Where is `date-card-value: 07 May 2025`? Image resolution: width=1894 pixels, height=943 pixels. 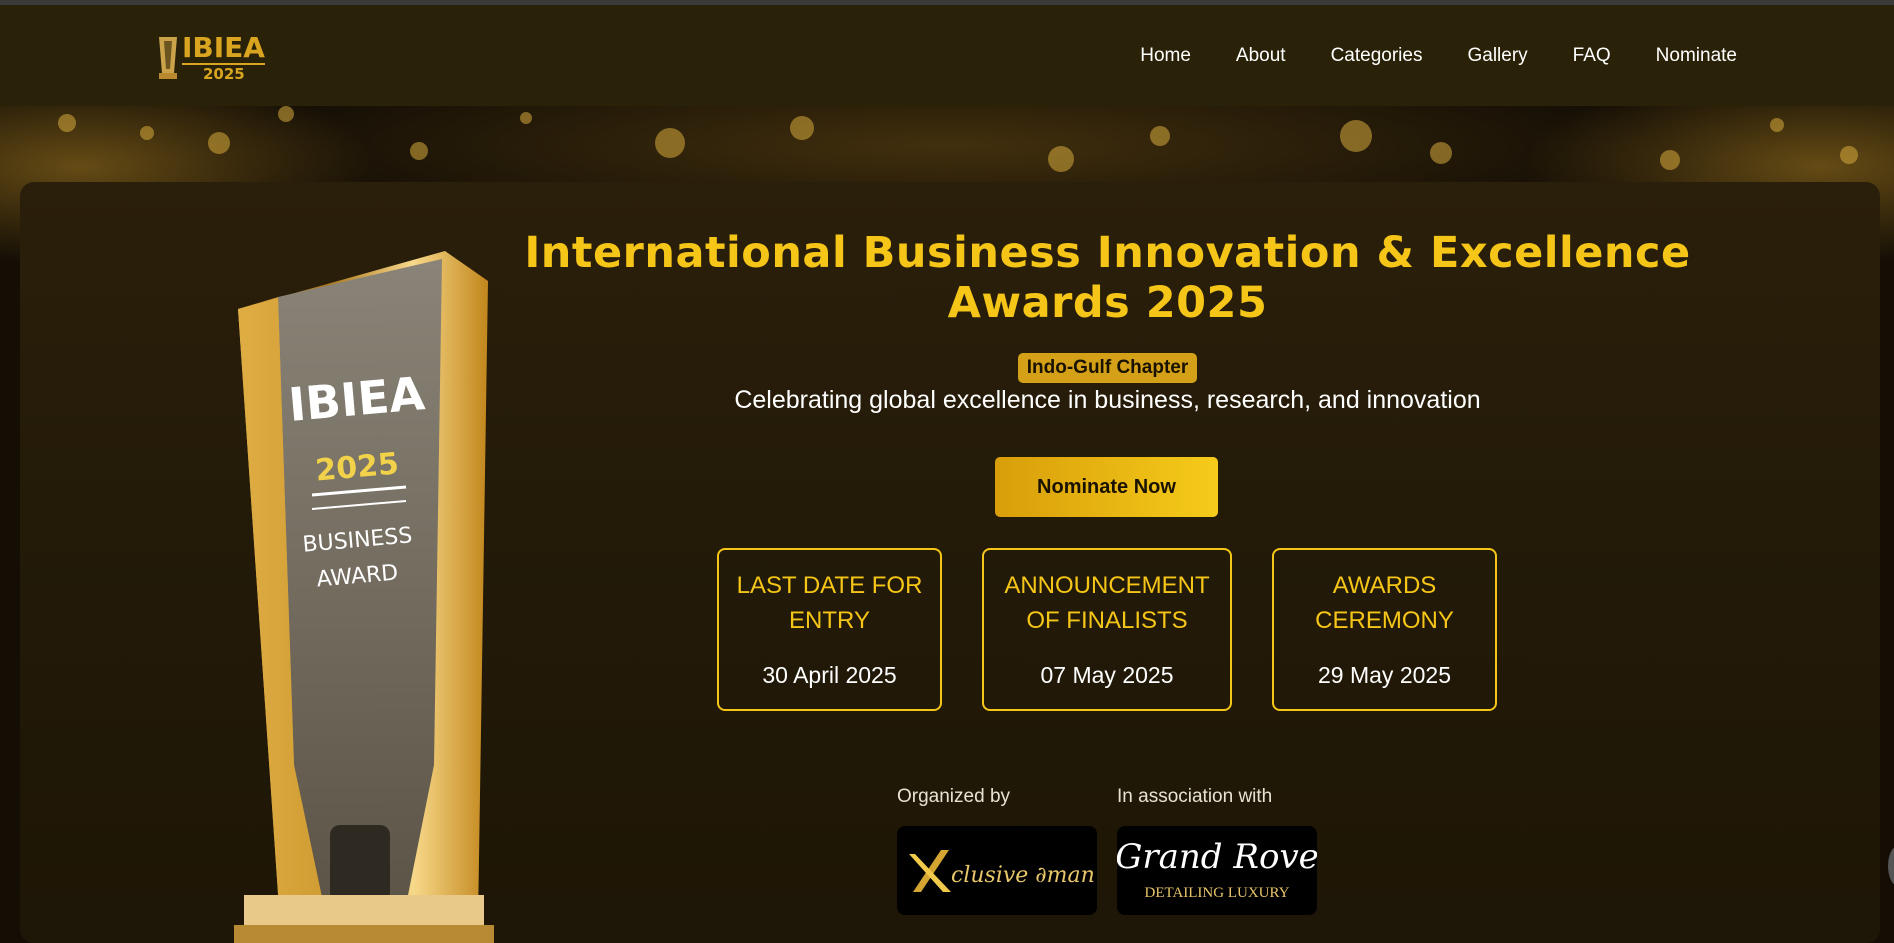
date-card-value: 07 May 2025 is located at coordinates (1107, 675).